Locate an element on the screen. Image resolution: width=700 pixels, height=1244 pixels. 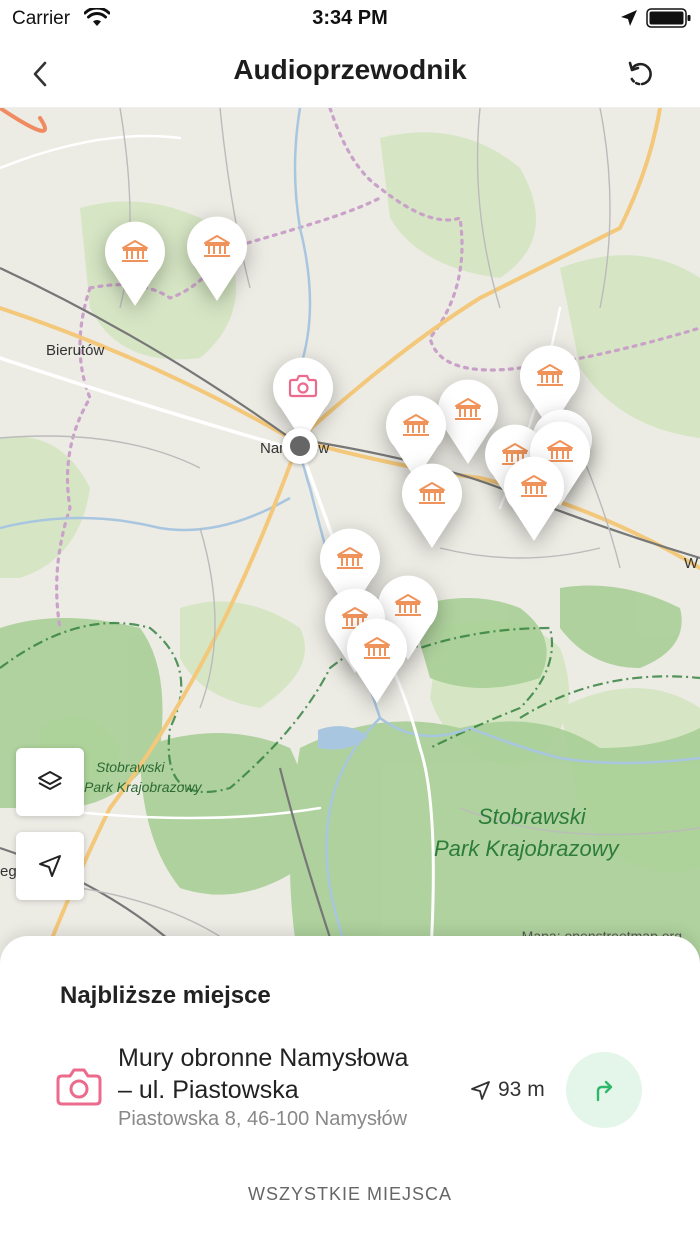
turn-right-arrow-icon is located at coordinates (604, 1091).